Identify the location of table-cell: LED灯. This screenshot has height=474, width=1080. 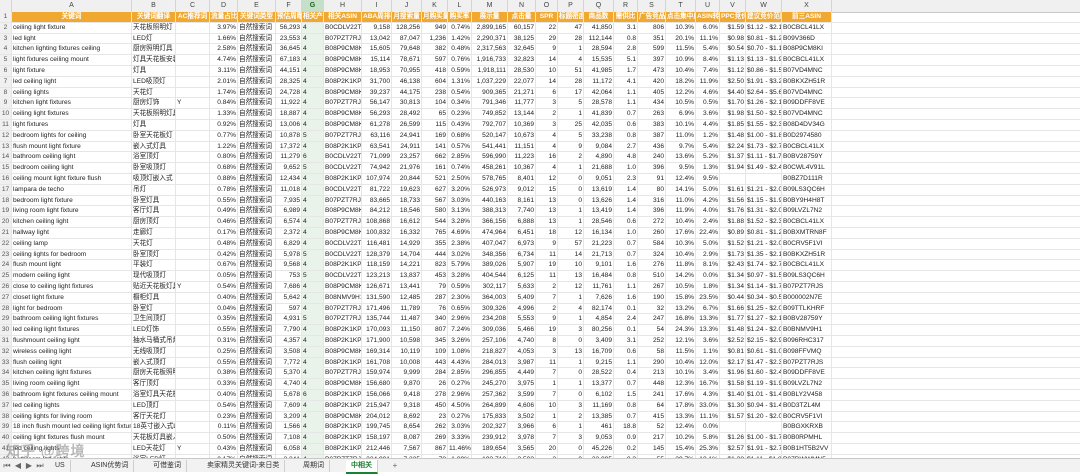
(154, 38).